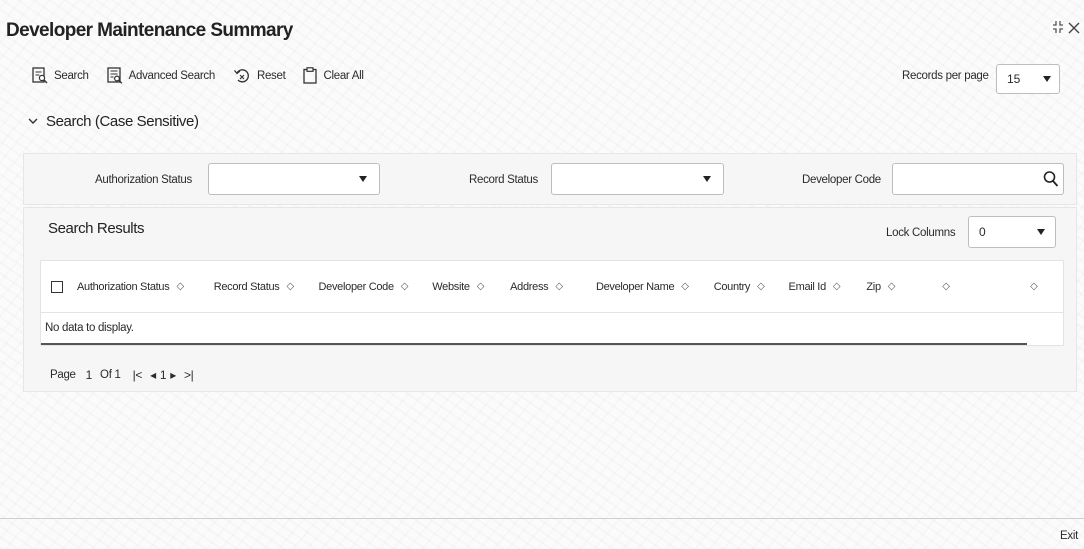 Image resolution: width=1084 pixels, height=549 pixels. I want to click on authorization-status-select, so click(294, 179).